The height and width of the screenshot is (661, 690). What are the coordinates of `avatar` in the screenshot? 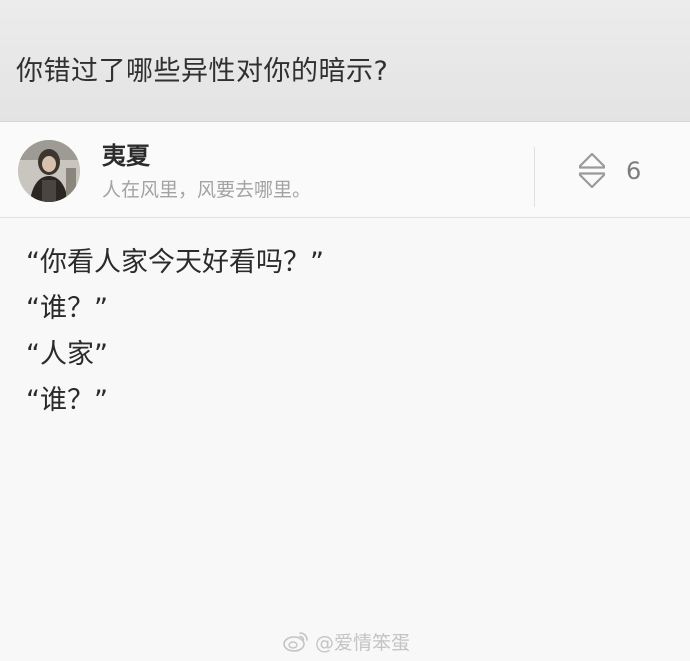 It's located at (49, 171).